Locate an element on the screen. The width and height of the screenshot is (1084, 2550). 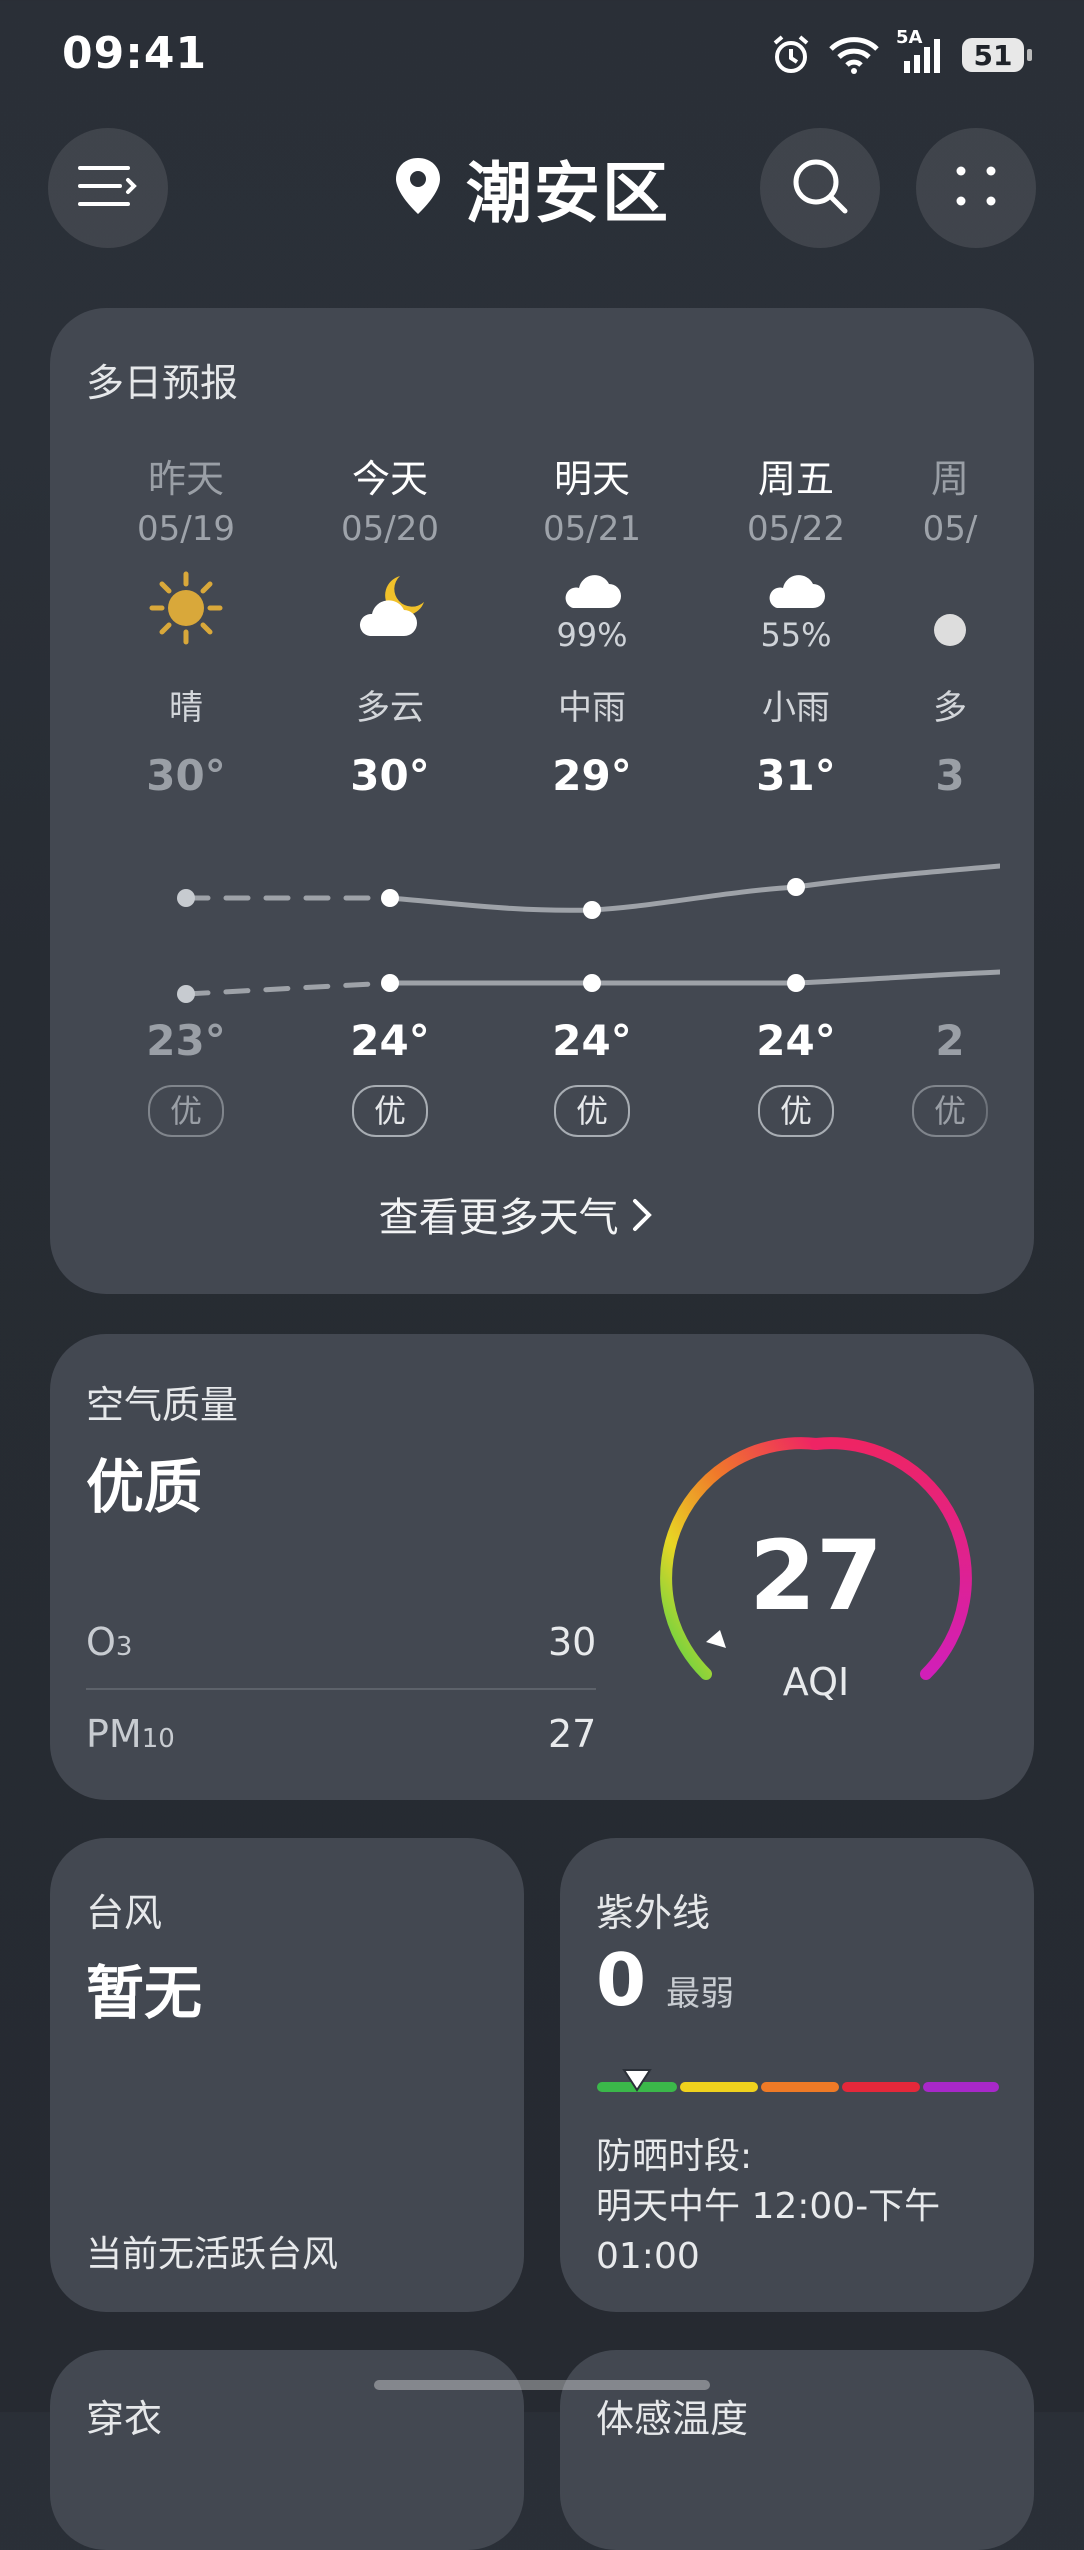
more-weather-label: 查看更多天气 is located at coordinates (498, 1218).